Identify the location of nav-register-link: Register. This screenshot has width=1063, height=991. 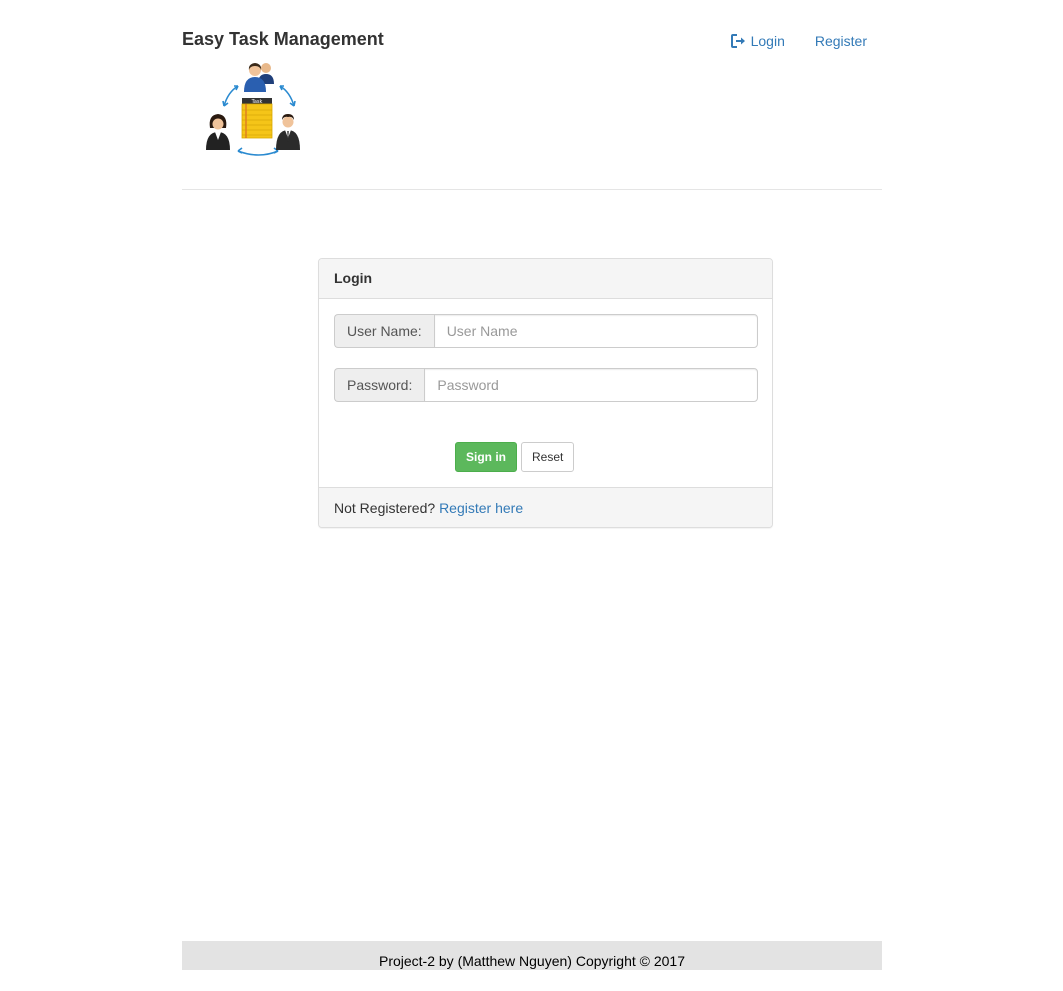
(841, 41).